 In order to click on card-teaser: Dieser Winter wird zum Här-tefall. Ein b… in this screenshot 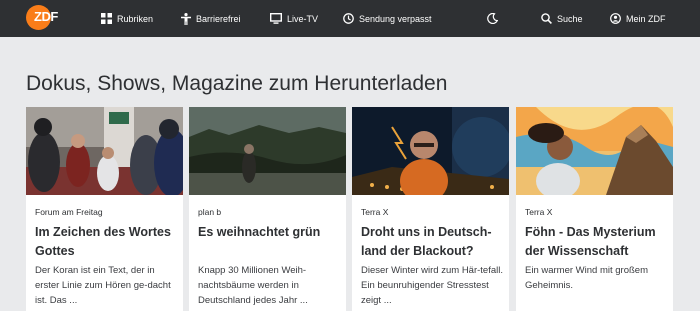, I will do `click(432, 285)`.